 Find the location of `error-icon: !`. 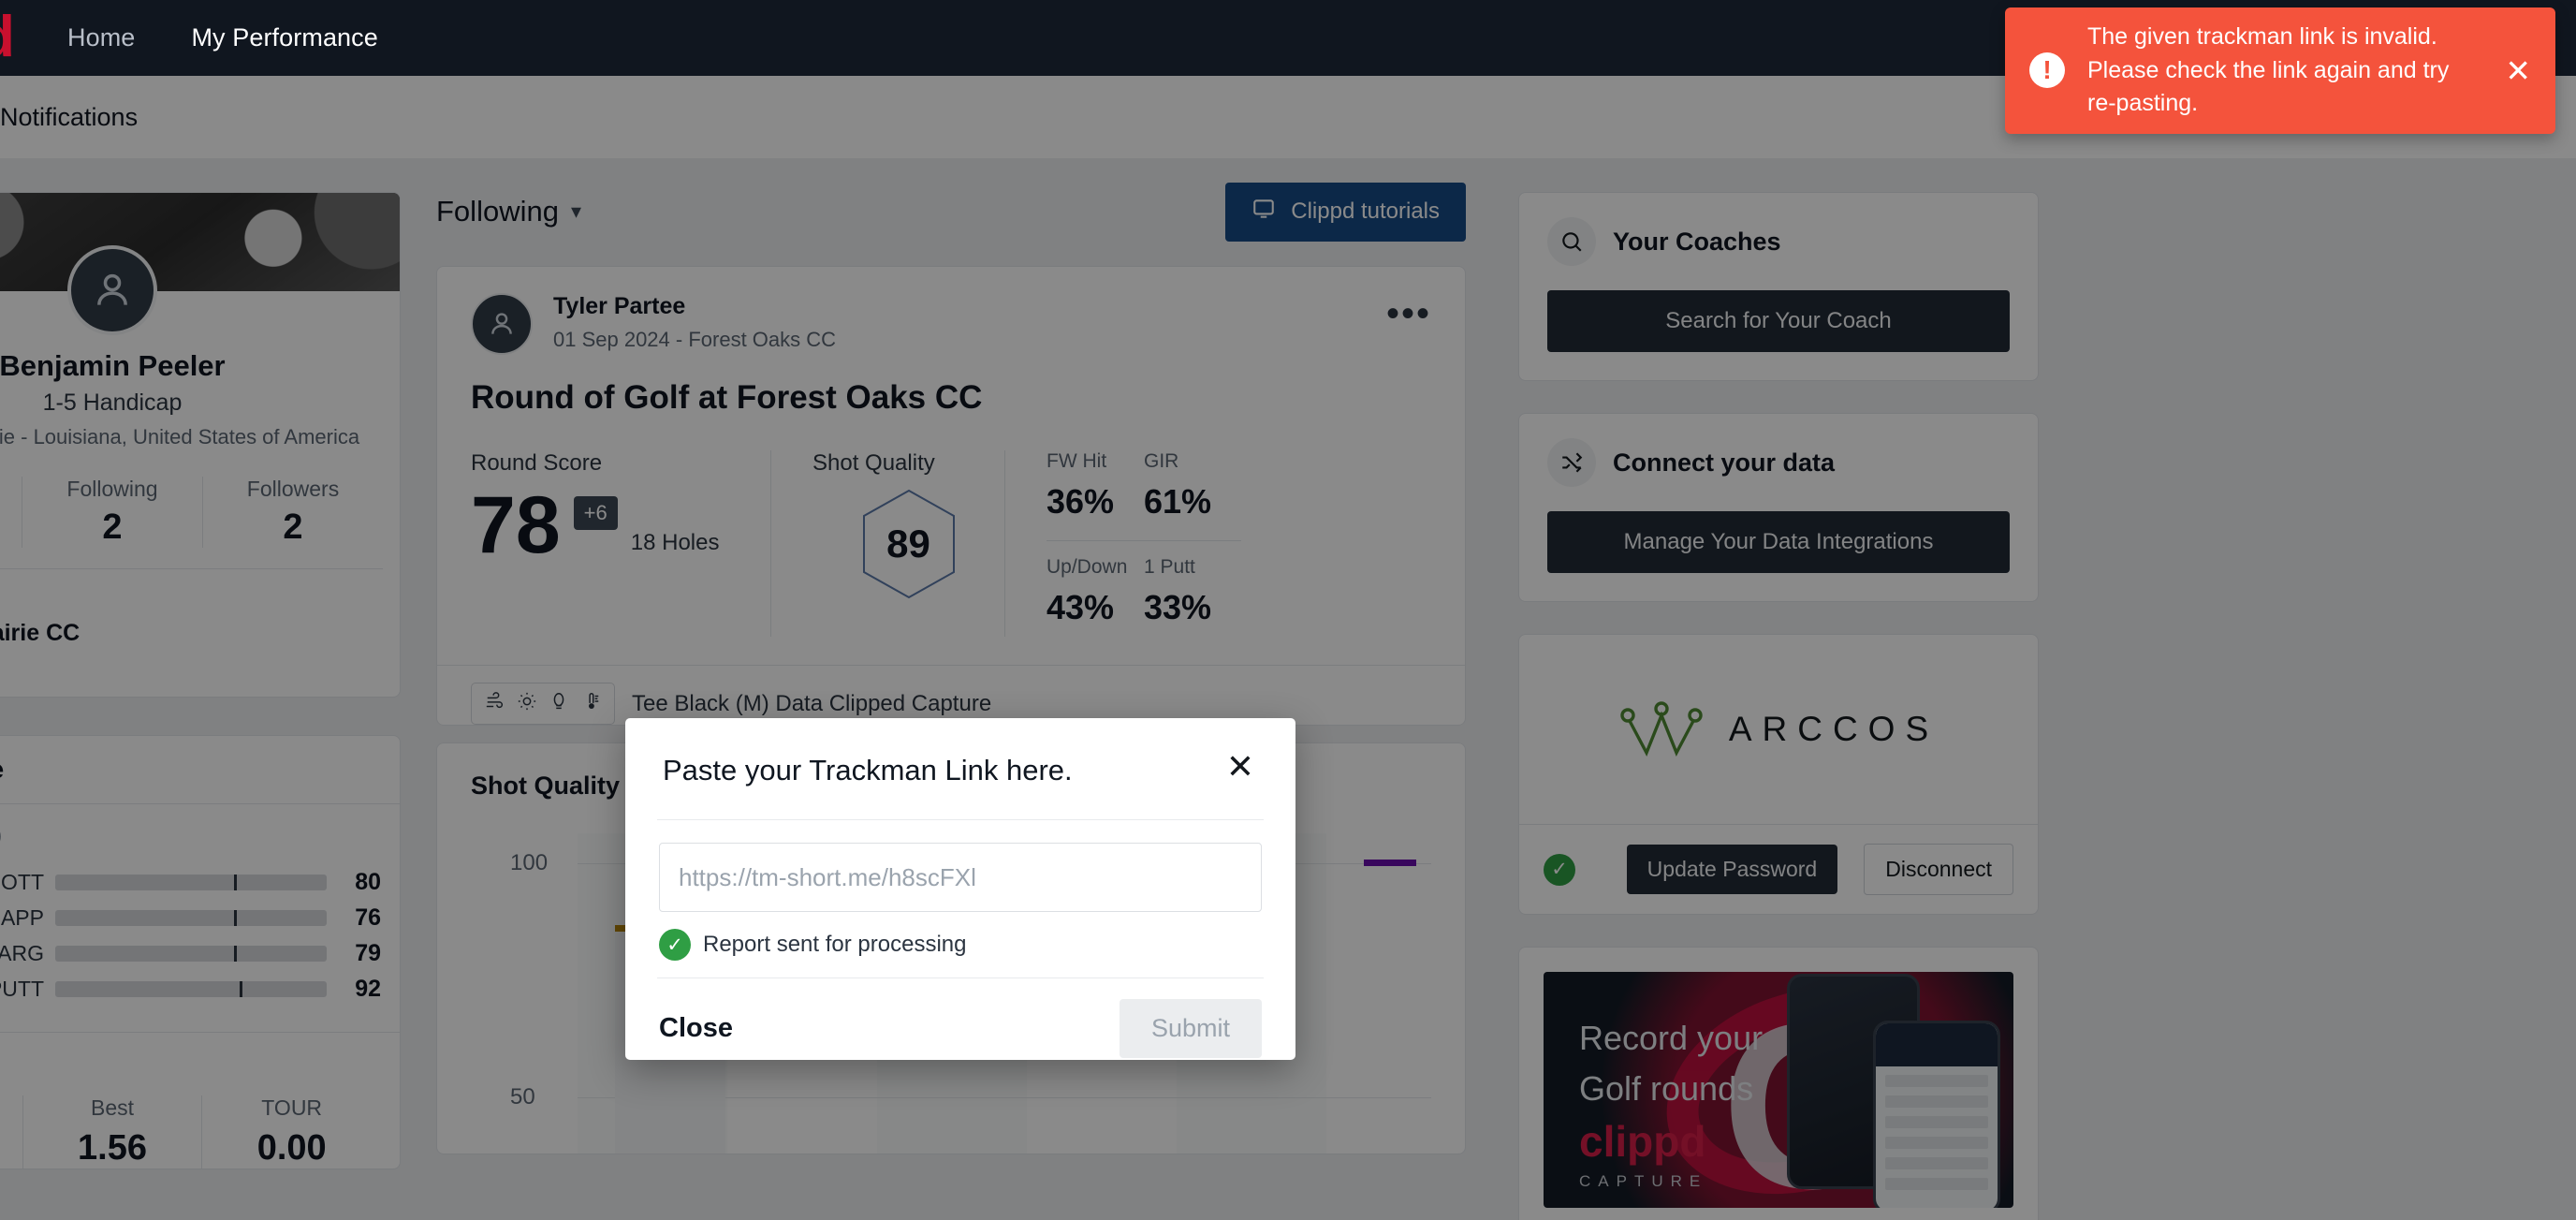

error-icon: ! is located at coordinates (2047, 70).